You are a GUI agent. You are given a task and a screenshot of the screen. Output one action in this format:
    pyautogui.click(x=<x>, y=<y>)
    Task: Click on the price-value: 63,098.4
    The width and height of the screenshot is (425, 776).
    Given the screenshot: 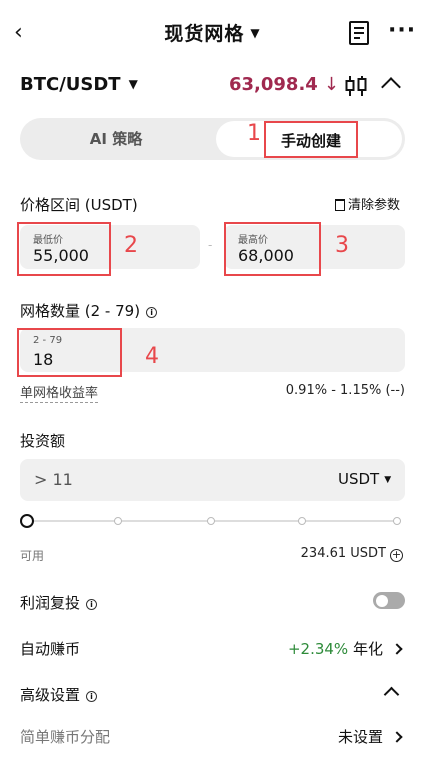 What is the action you would take?
    pyautogui.click(x=273, y=84)
    